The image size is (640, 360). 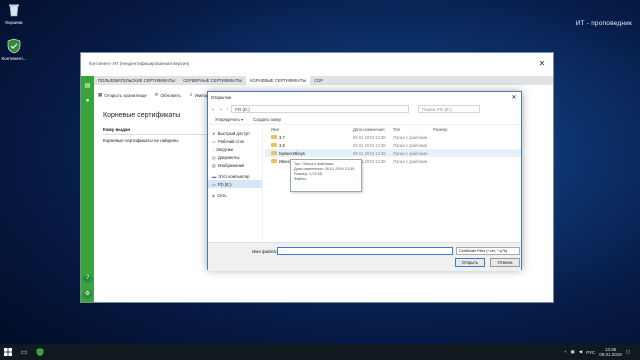 What do you see at coordinates (228, 157) in the screenshot?
I see `nav-label: Документы` at bounding box center [228, 157].